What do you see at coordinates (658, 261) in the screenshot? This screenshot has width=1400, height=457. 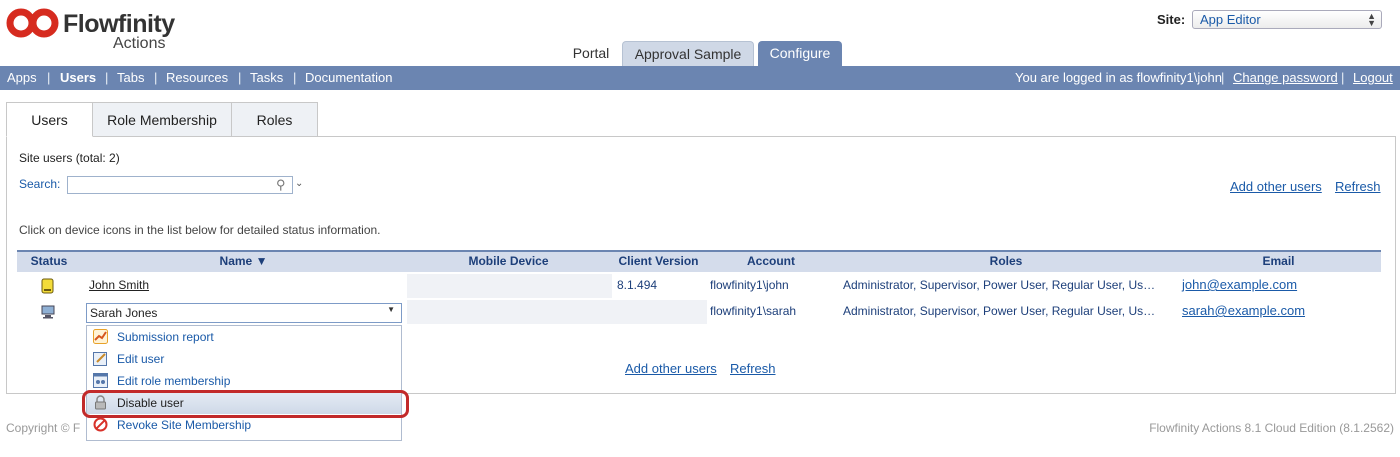 I see `col-client-version: Client Version` at bounding box center [658, 261].